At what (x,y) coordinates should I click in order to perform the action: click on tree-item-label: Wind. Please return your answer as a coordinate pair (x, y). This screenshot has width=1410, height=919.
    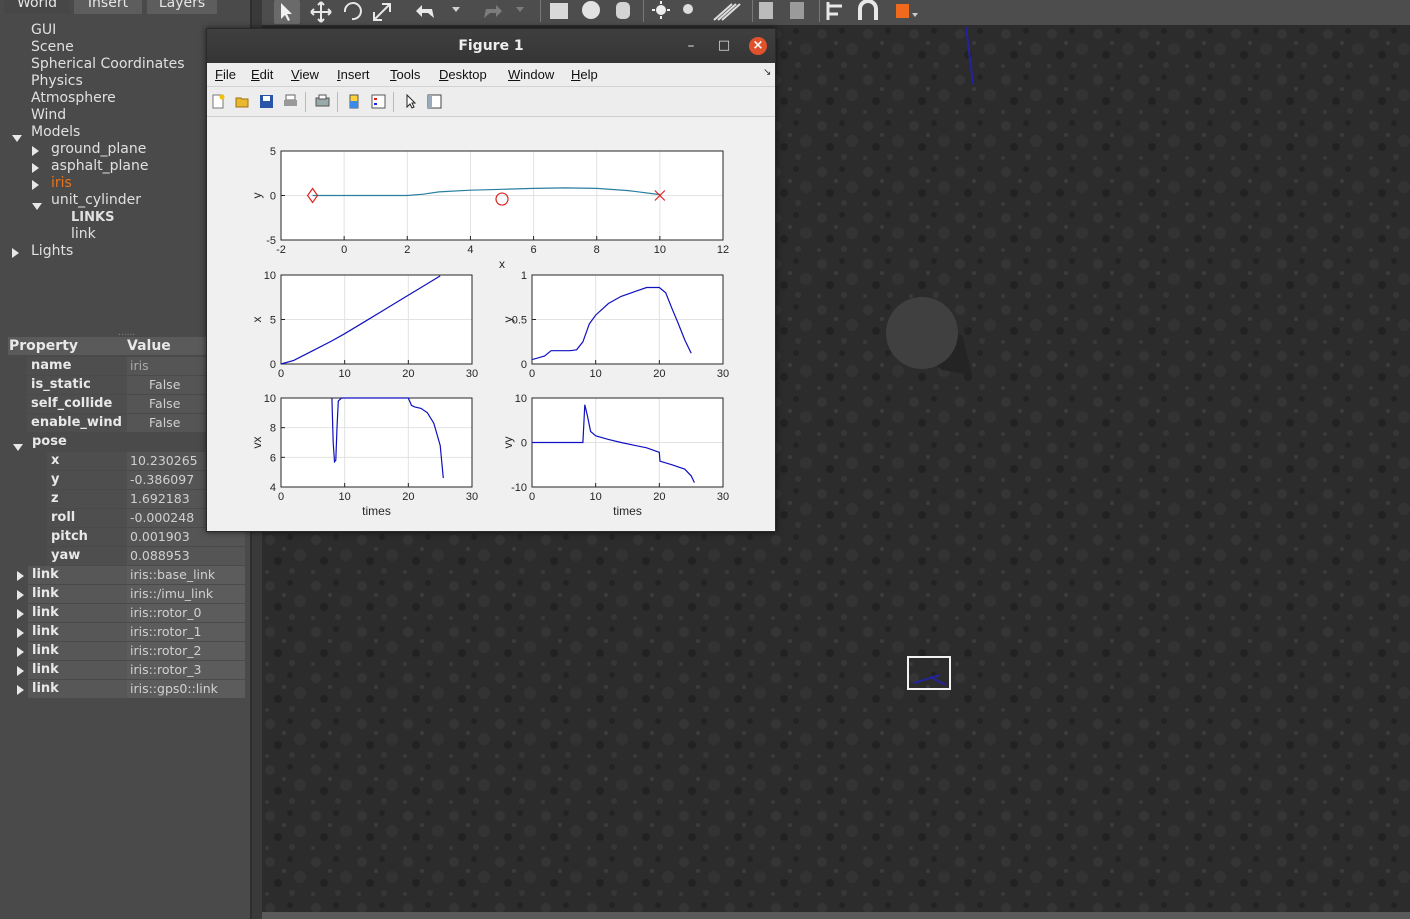
    Looking at the image, I should click on (49, 115).